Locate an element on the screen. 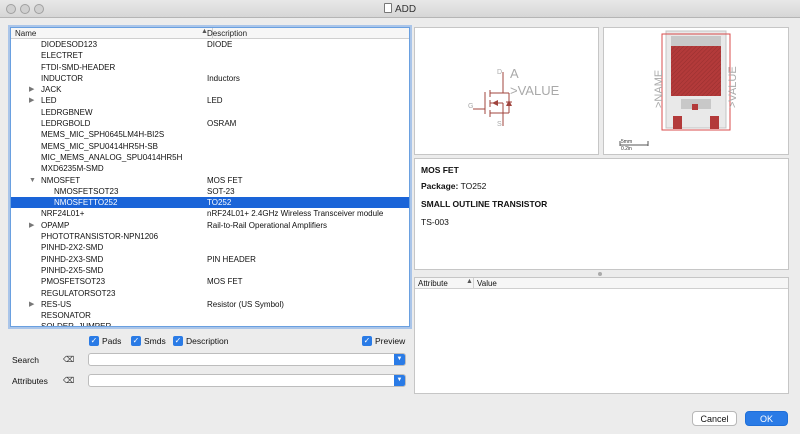 Image resolution: width=800 pixels, height=434 pixels. disclosure-expanded-icon: ▼ is located at coordinates (32, 180).